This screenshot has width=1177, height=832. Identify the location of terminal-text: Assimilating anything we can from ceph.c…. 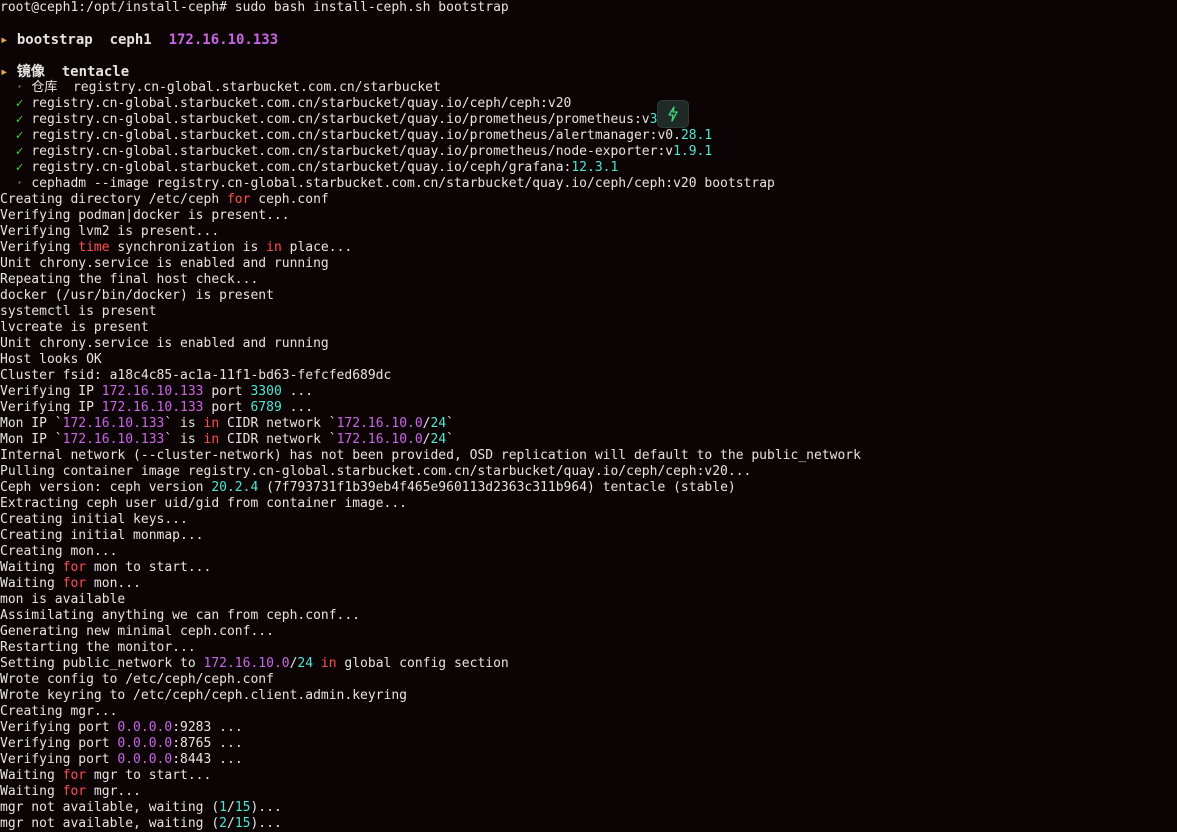
(180, 615).